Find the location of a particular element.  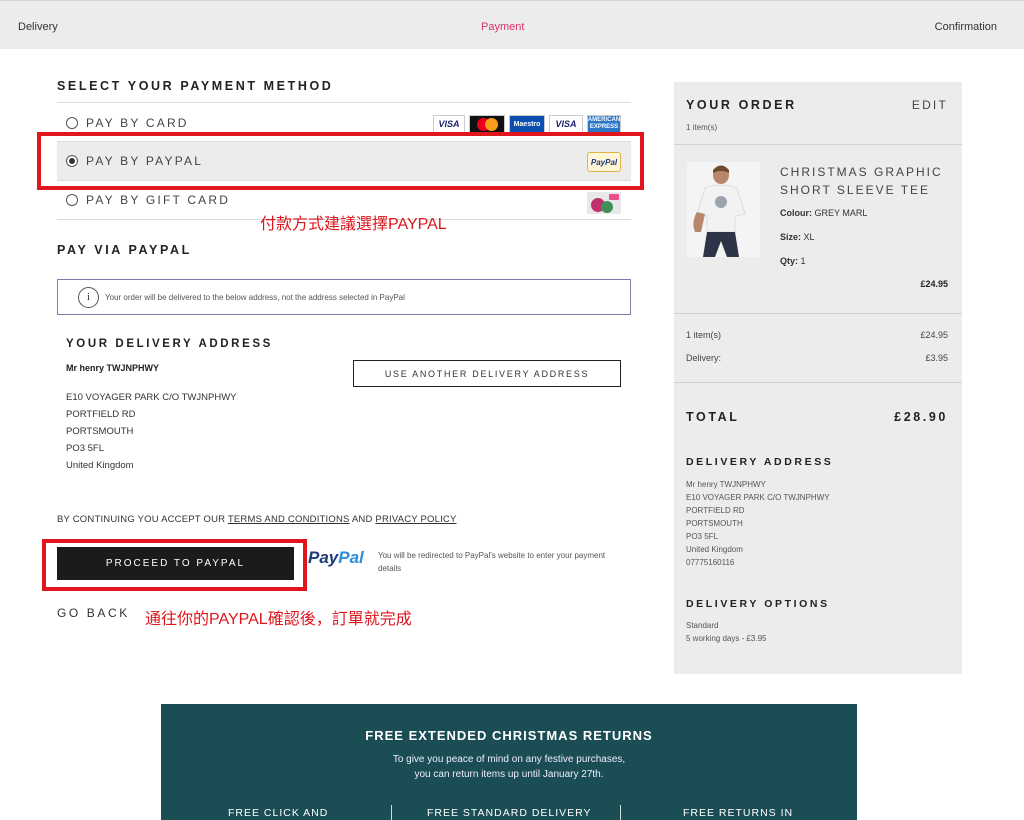

summary-phone: 07775160116 is located at coordinates (710, 562).